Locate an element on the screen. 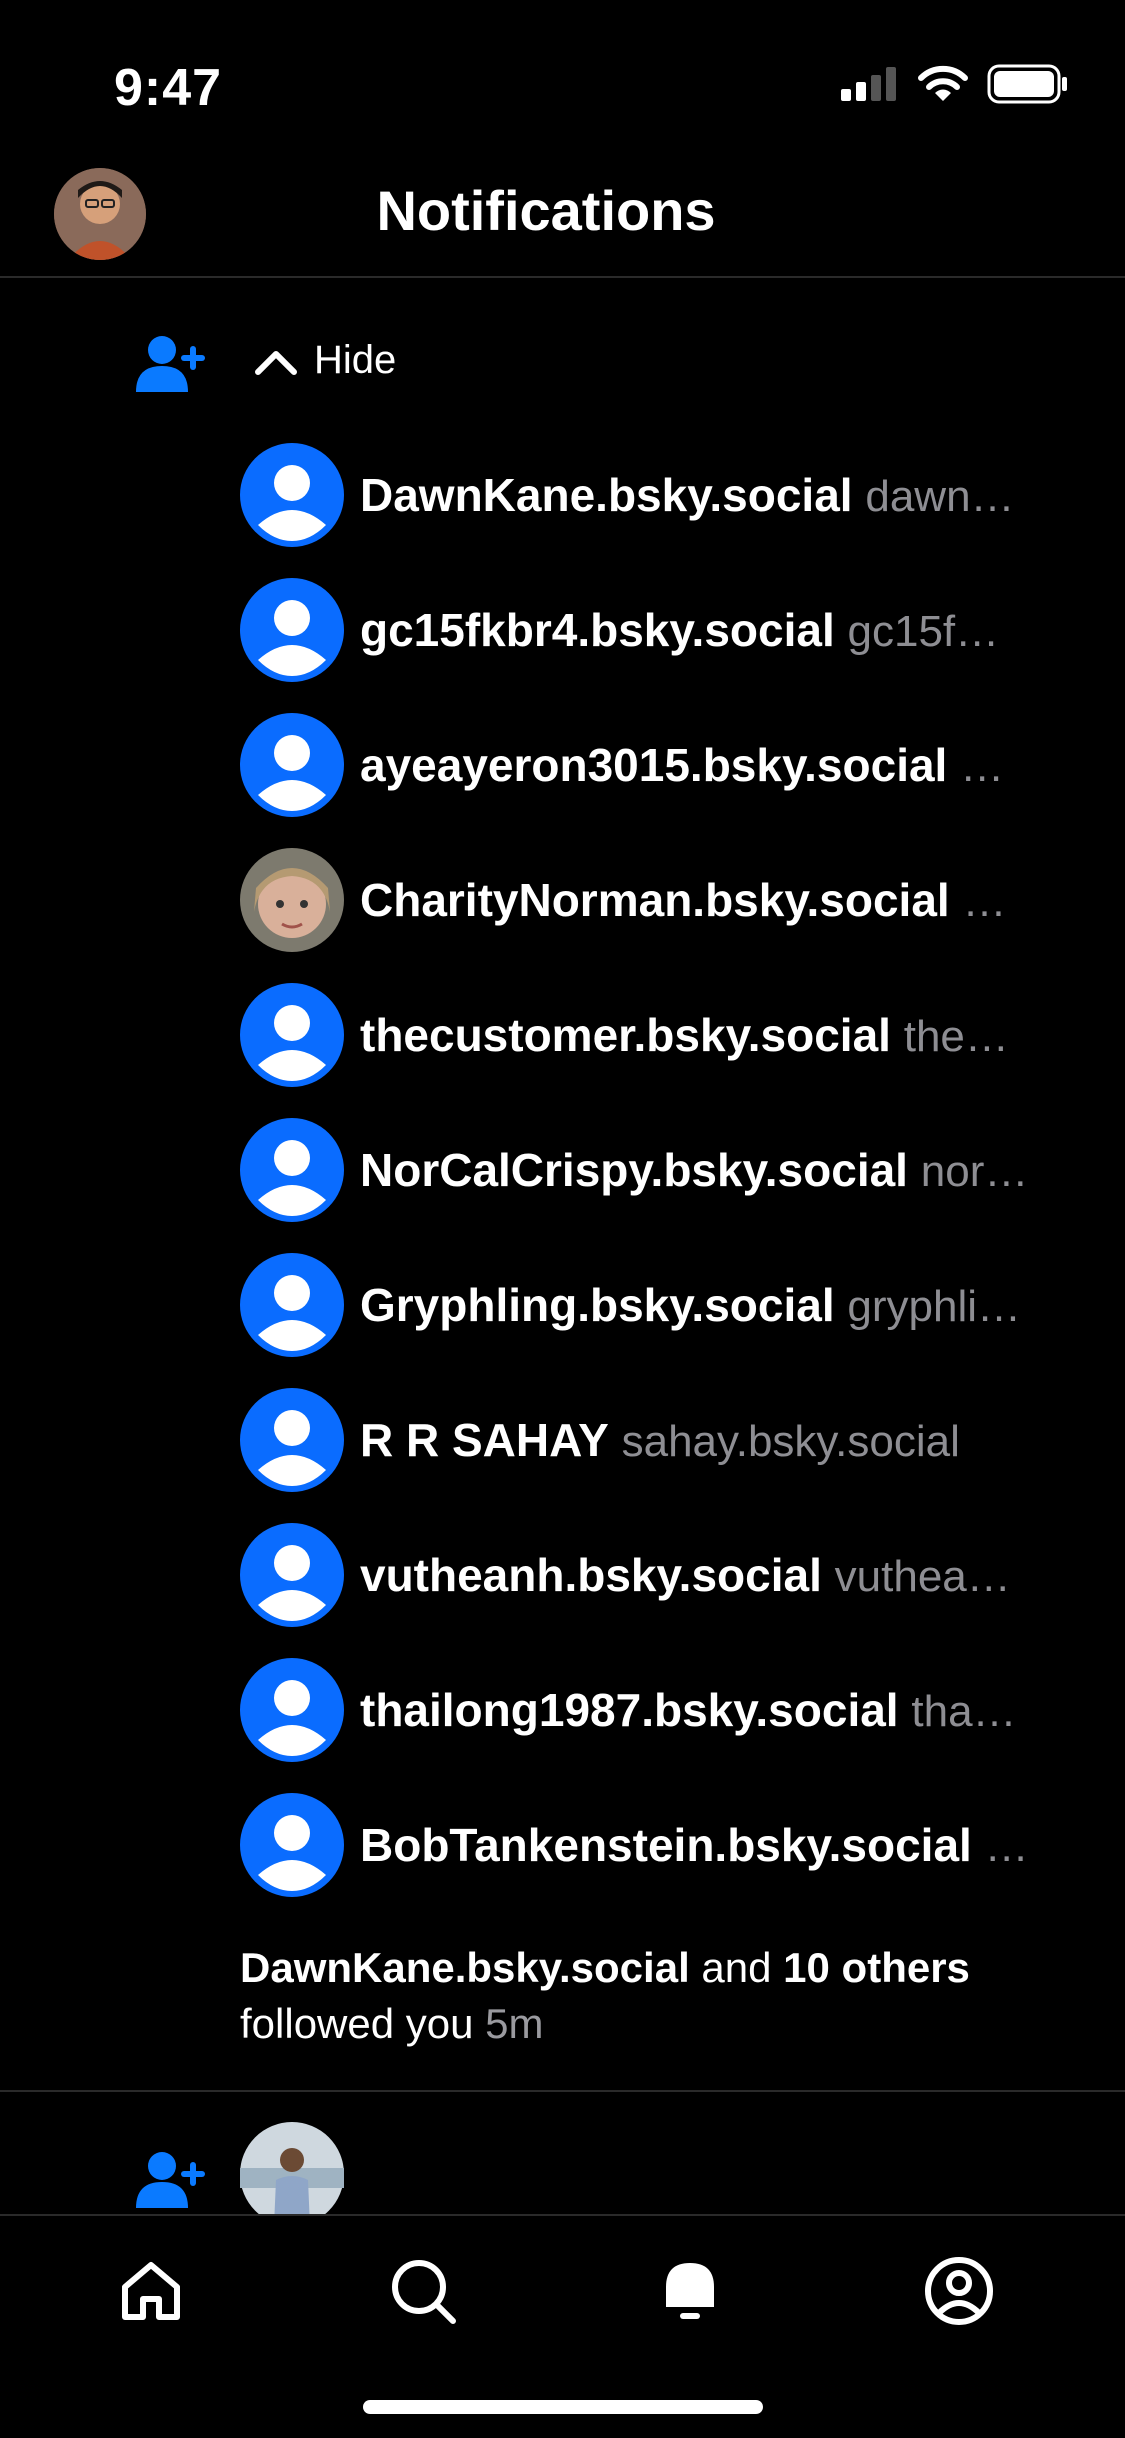 The image size is (1125, 2438). search-icon is located at coordinates (424, 2292).